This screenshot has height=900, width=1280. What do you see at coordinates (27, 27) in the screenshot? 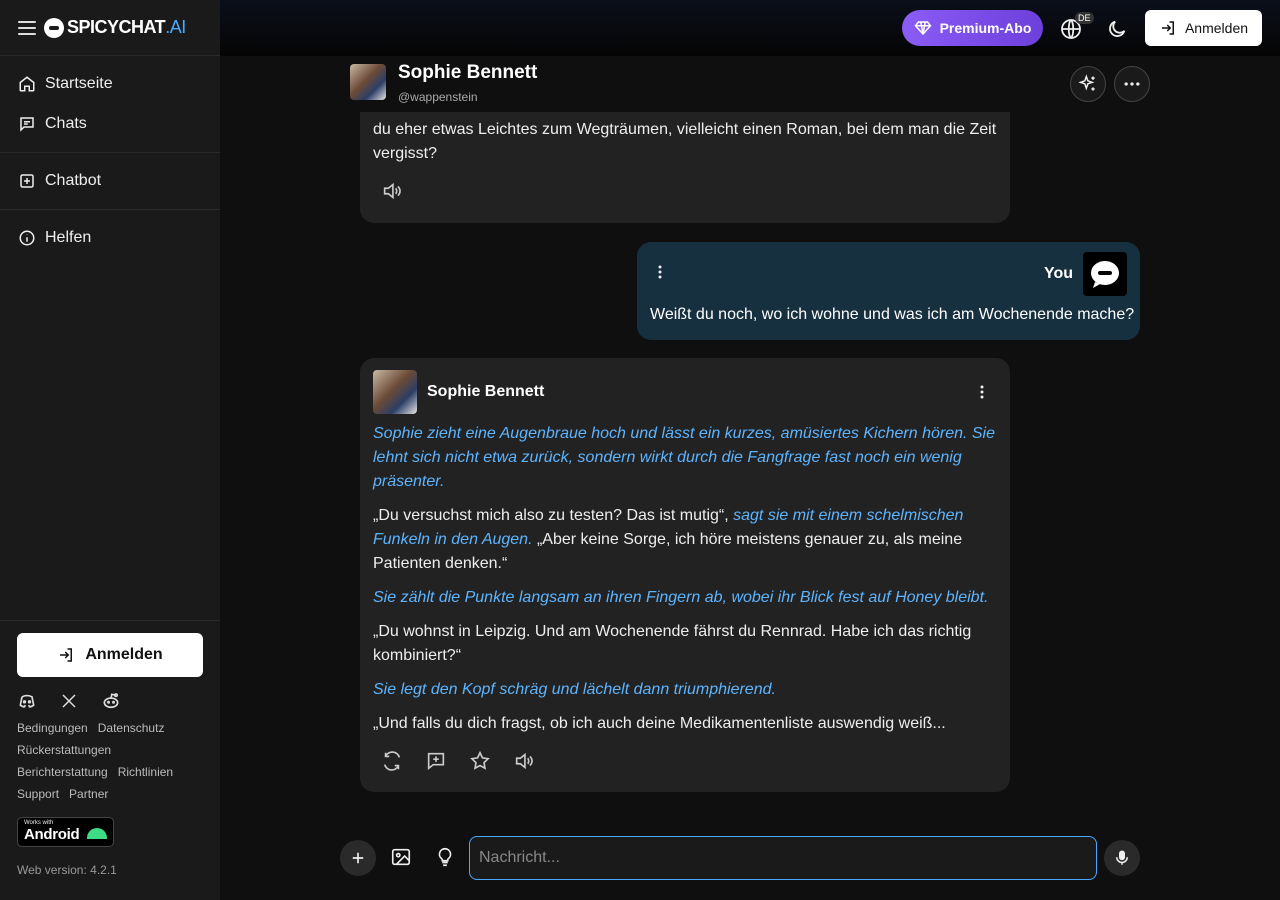
I see `menu-icon` at bounding box center [27, 27].